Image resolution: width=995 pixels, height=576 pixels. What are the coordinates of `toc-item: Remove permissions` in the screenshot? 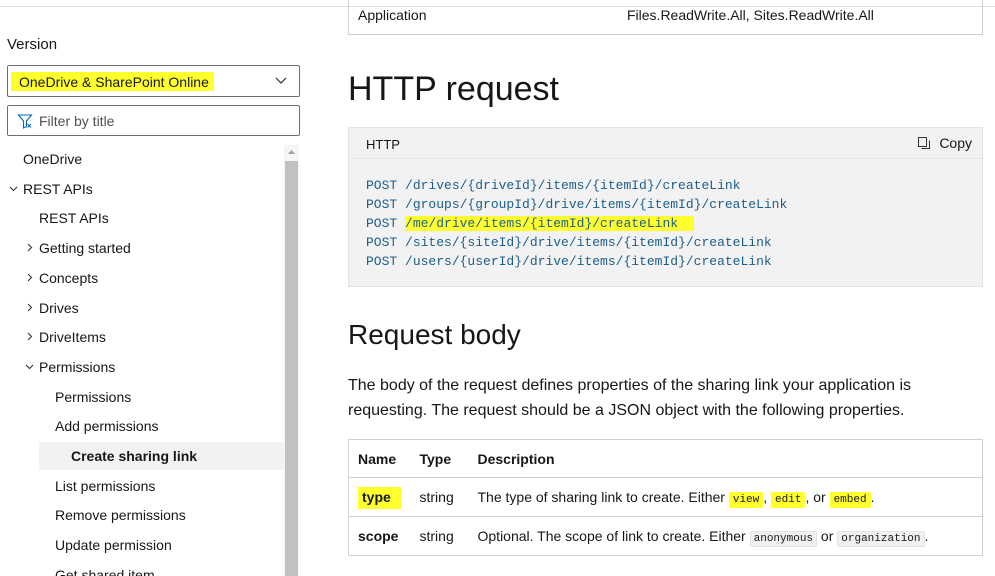 It's located at (142, 515).